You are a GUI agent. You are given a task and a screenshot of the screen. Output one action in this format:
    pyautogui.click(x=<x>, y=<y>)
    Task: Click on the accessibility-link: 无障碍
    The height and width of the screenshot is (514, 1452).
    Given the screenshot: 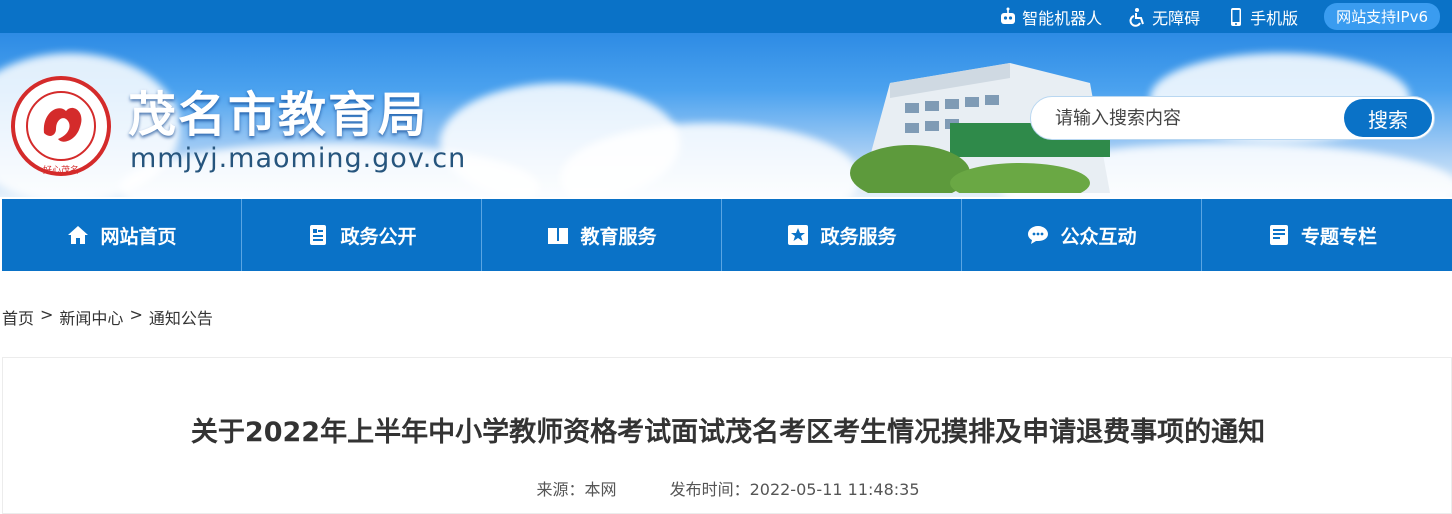 What is the action you would take?
    pyautogui.click(x=1164, y=17)
    